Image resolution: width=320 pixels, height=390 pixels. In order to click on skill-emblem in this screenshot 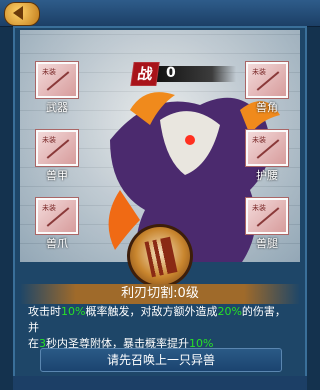, I will do `click(160, 256)`.